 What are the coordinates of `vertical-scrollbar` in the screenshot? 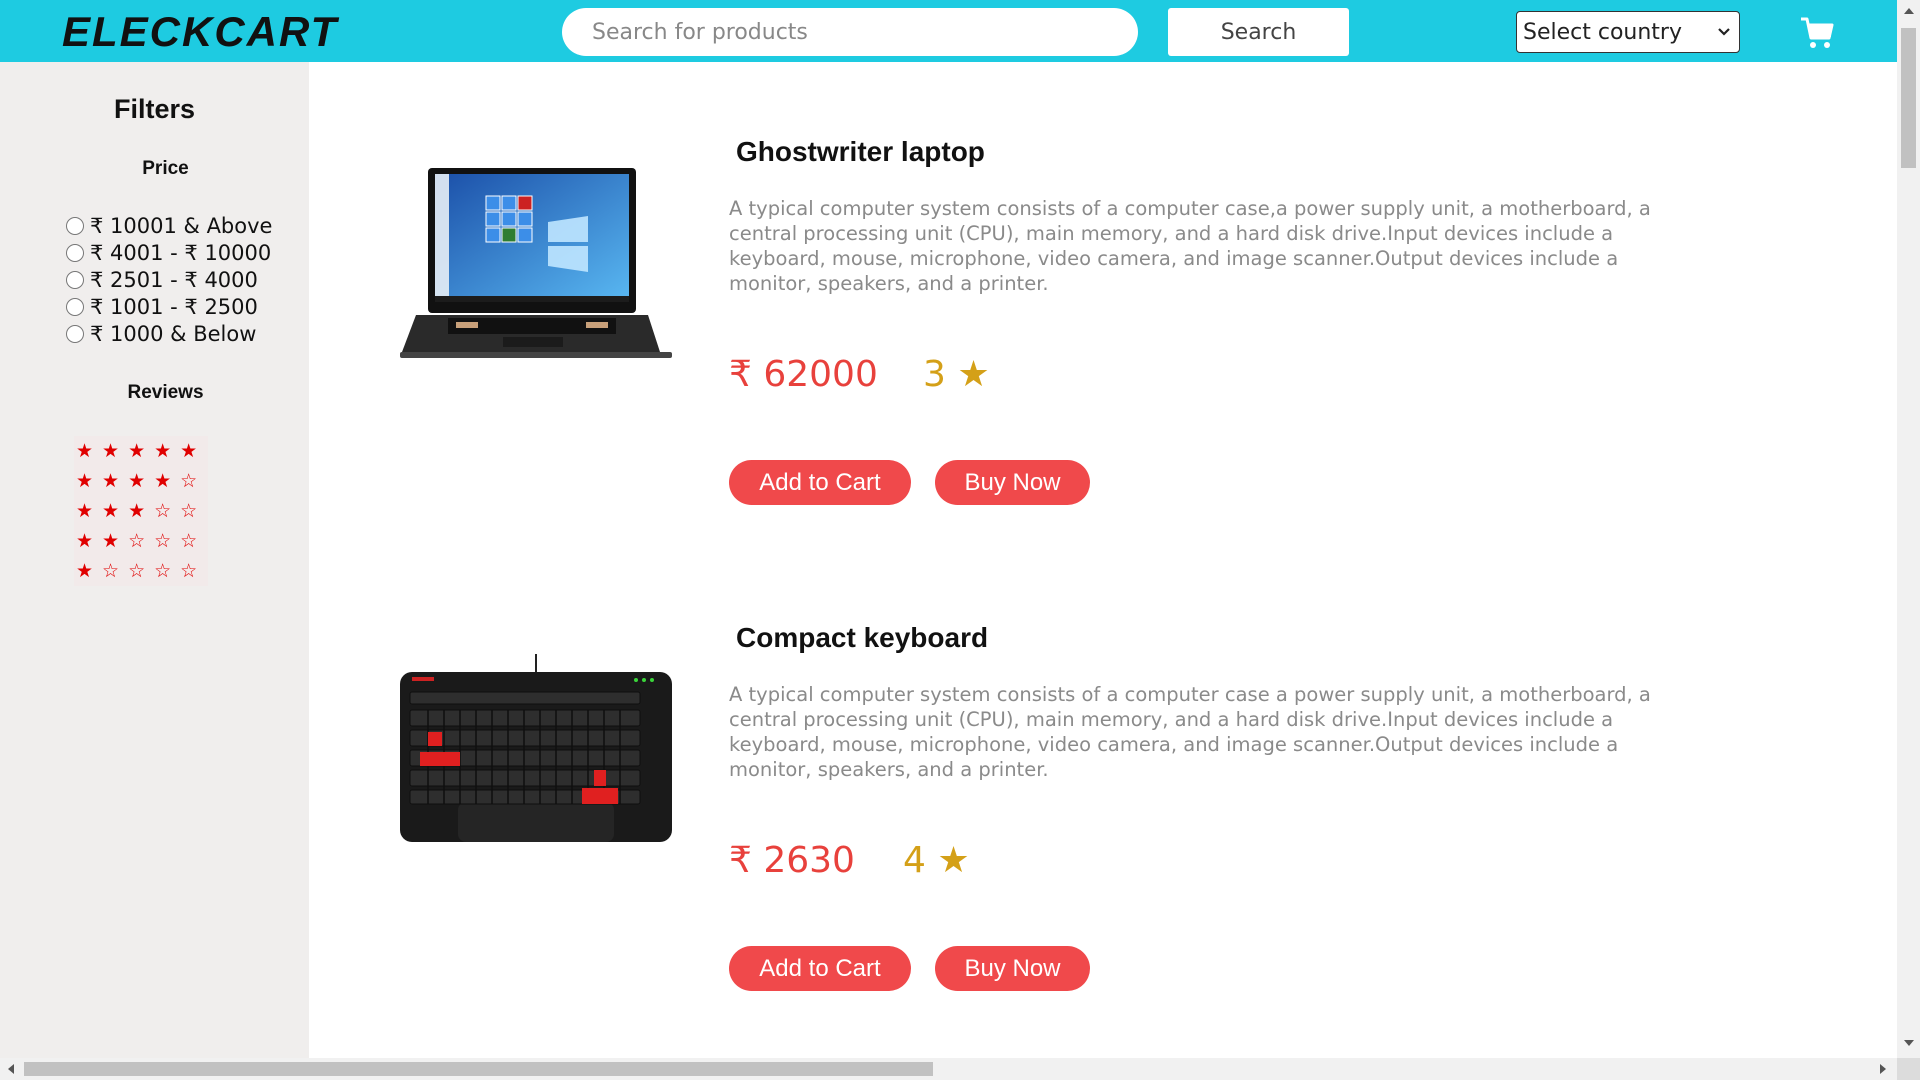 It's located at (1908, 529).